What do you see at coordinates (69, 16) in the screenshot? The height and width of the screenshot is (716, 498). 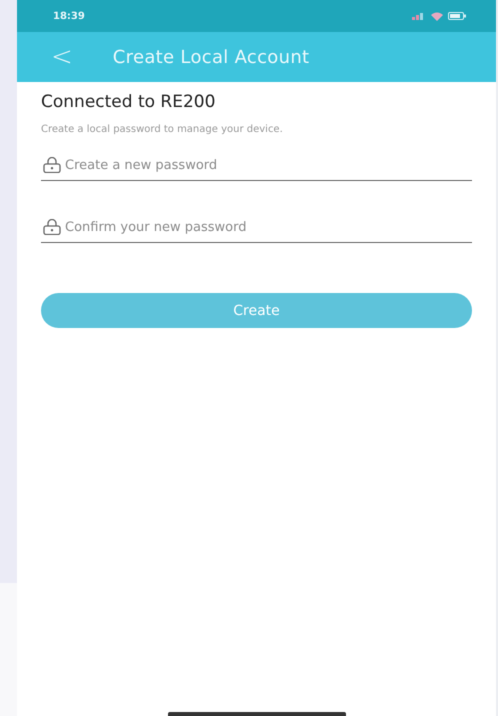 I see `status-time: 18:39` at bounding box center [69, 16].